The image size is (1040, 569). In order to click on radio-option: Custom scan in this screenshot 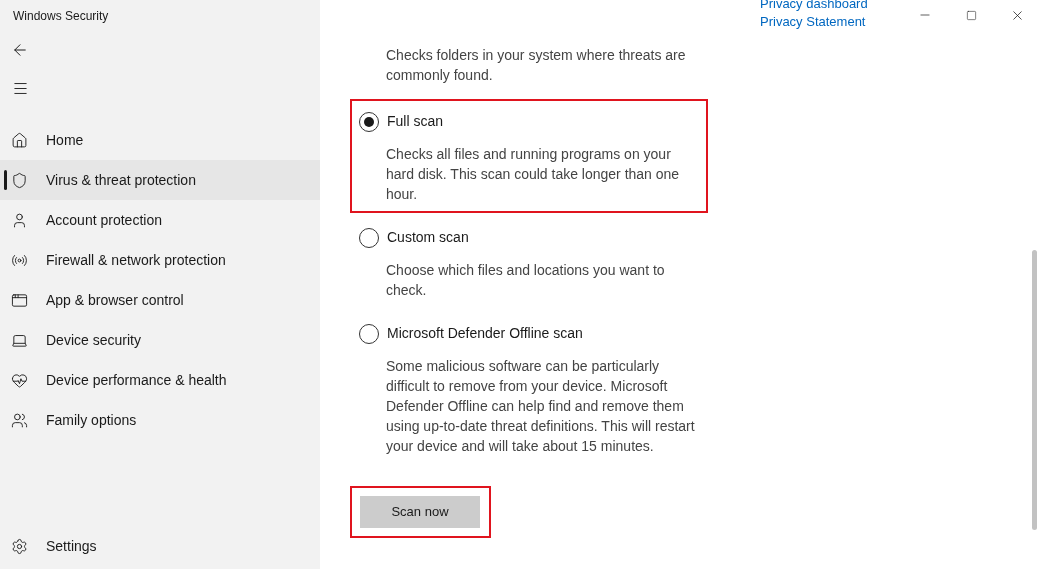, I will do `click(529, 237)`.